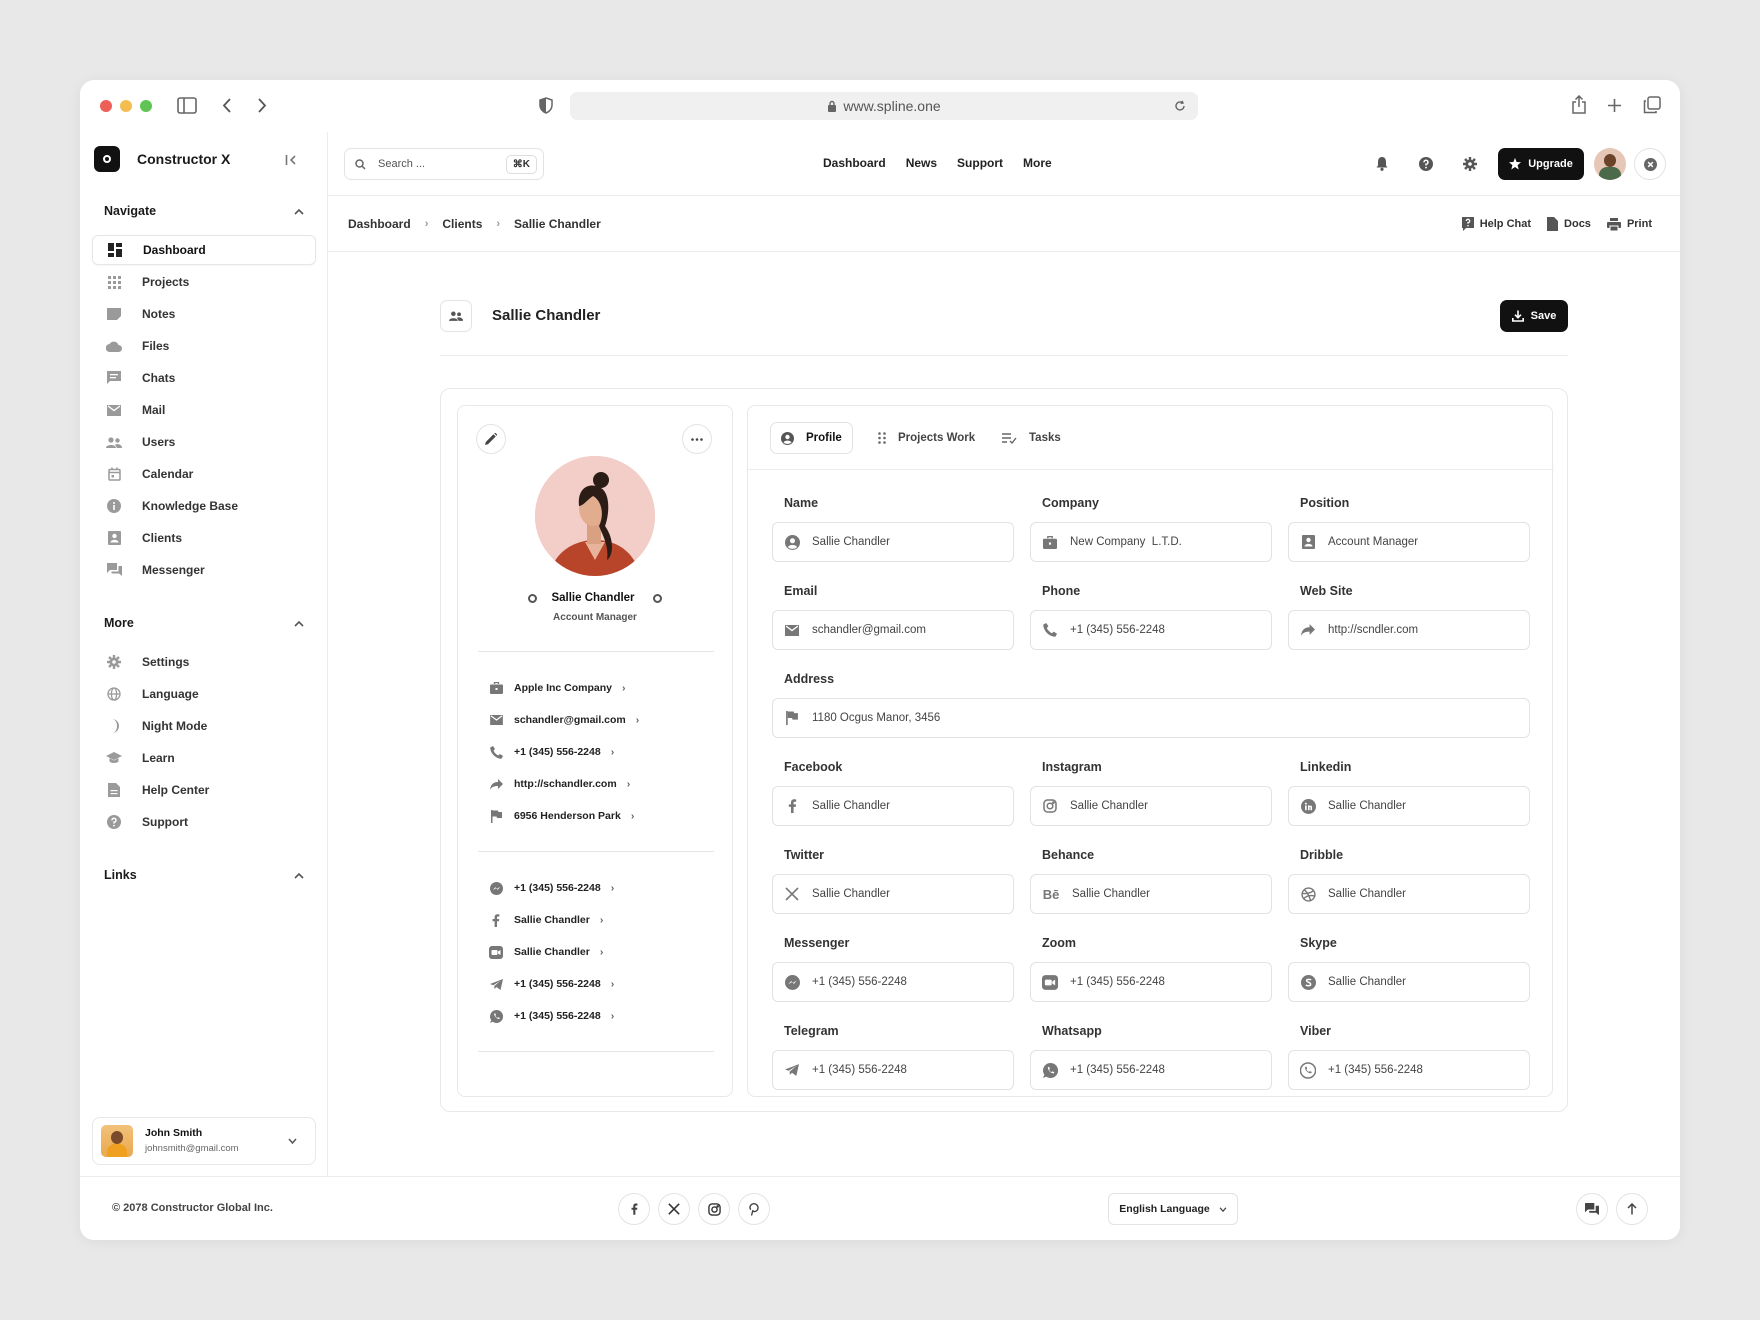 The height and width of the screenshot is (1320, 1760). Describe the element at coordinates (187, 105) in the screenshot. I see `sidebar-toggle-icon` at that location.